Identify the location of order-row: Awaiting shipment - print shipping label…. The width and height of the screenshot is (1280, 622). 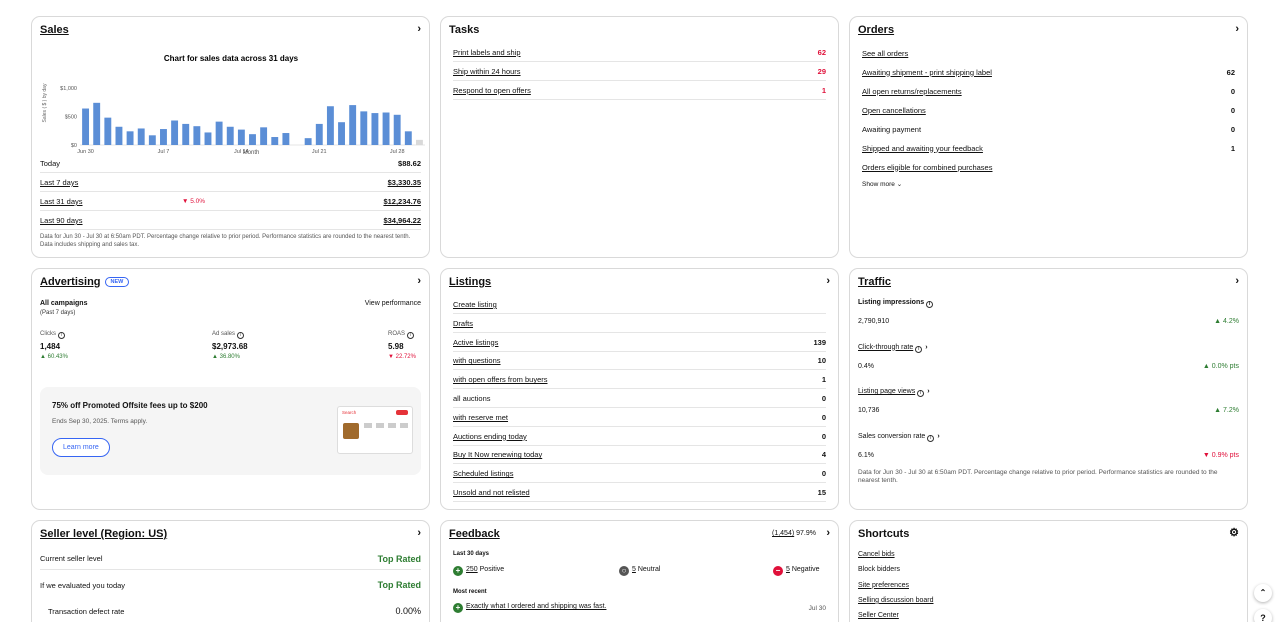
(1048, 72).